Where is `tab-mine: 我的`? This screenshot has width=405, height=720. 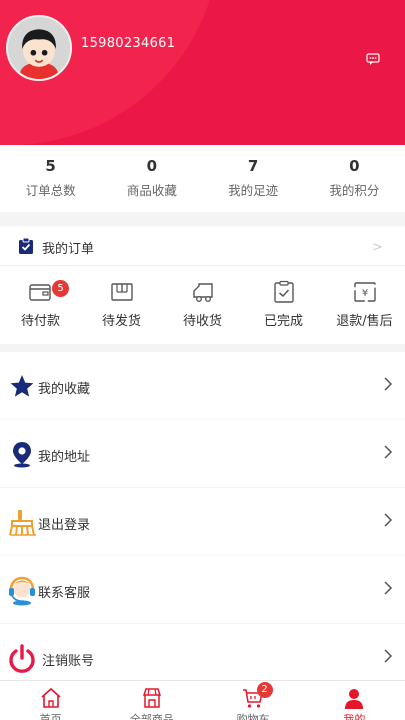
tab-mine: 我的 is located at coordinates (354, 700).